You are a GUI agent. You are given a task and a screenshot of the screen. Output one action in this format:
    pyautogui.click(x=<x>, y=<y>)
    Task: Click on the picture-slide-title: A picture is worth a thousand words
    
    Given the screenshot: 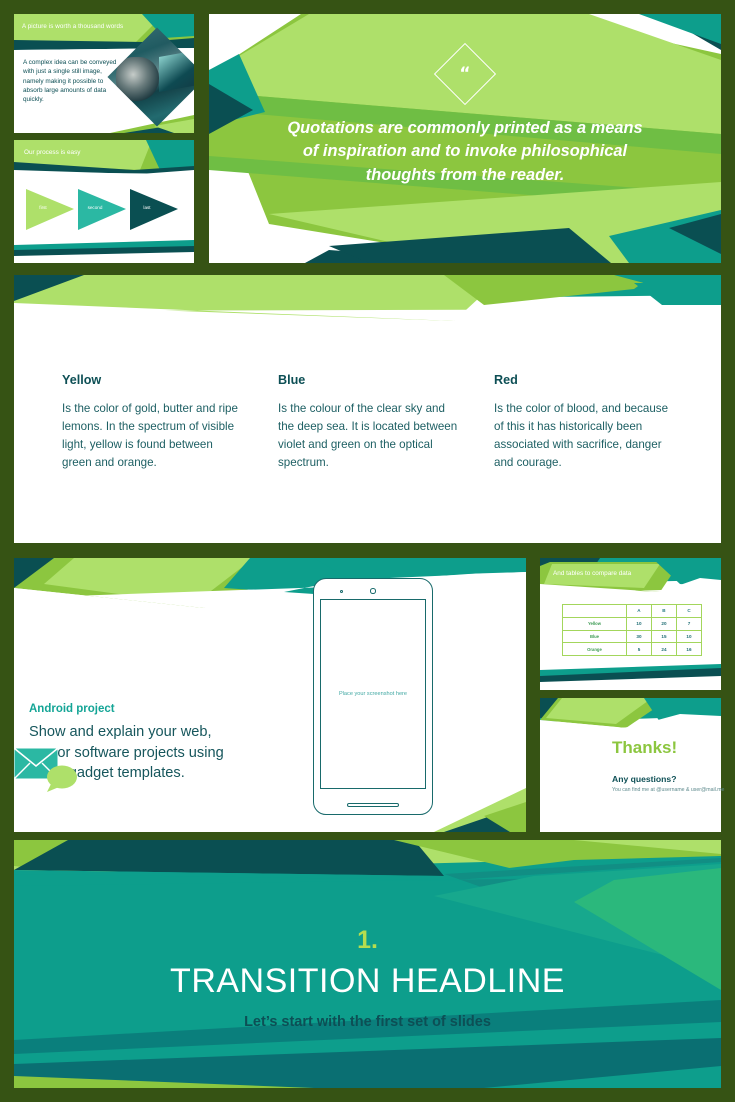 What is the action you would take?
    pyautogui.click(x=73, y=26)
    